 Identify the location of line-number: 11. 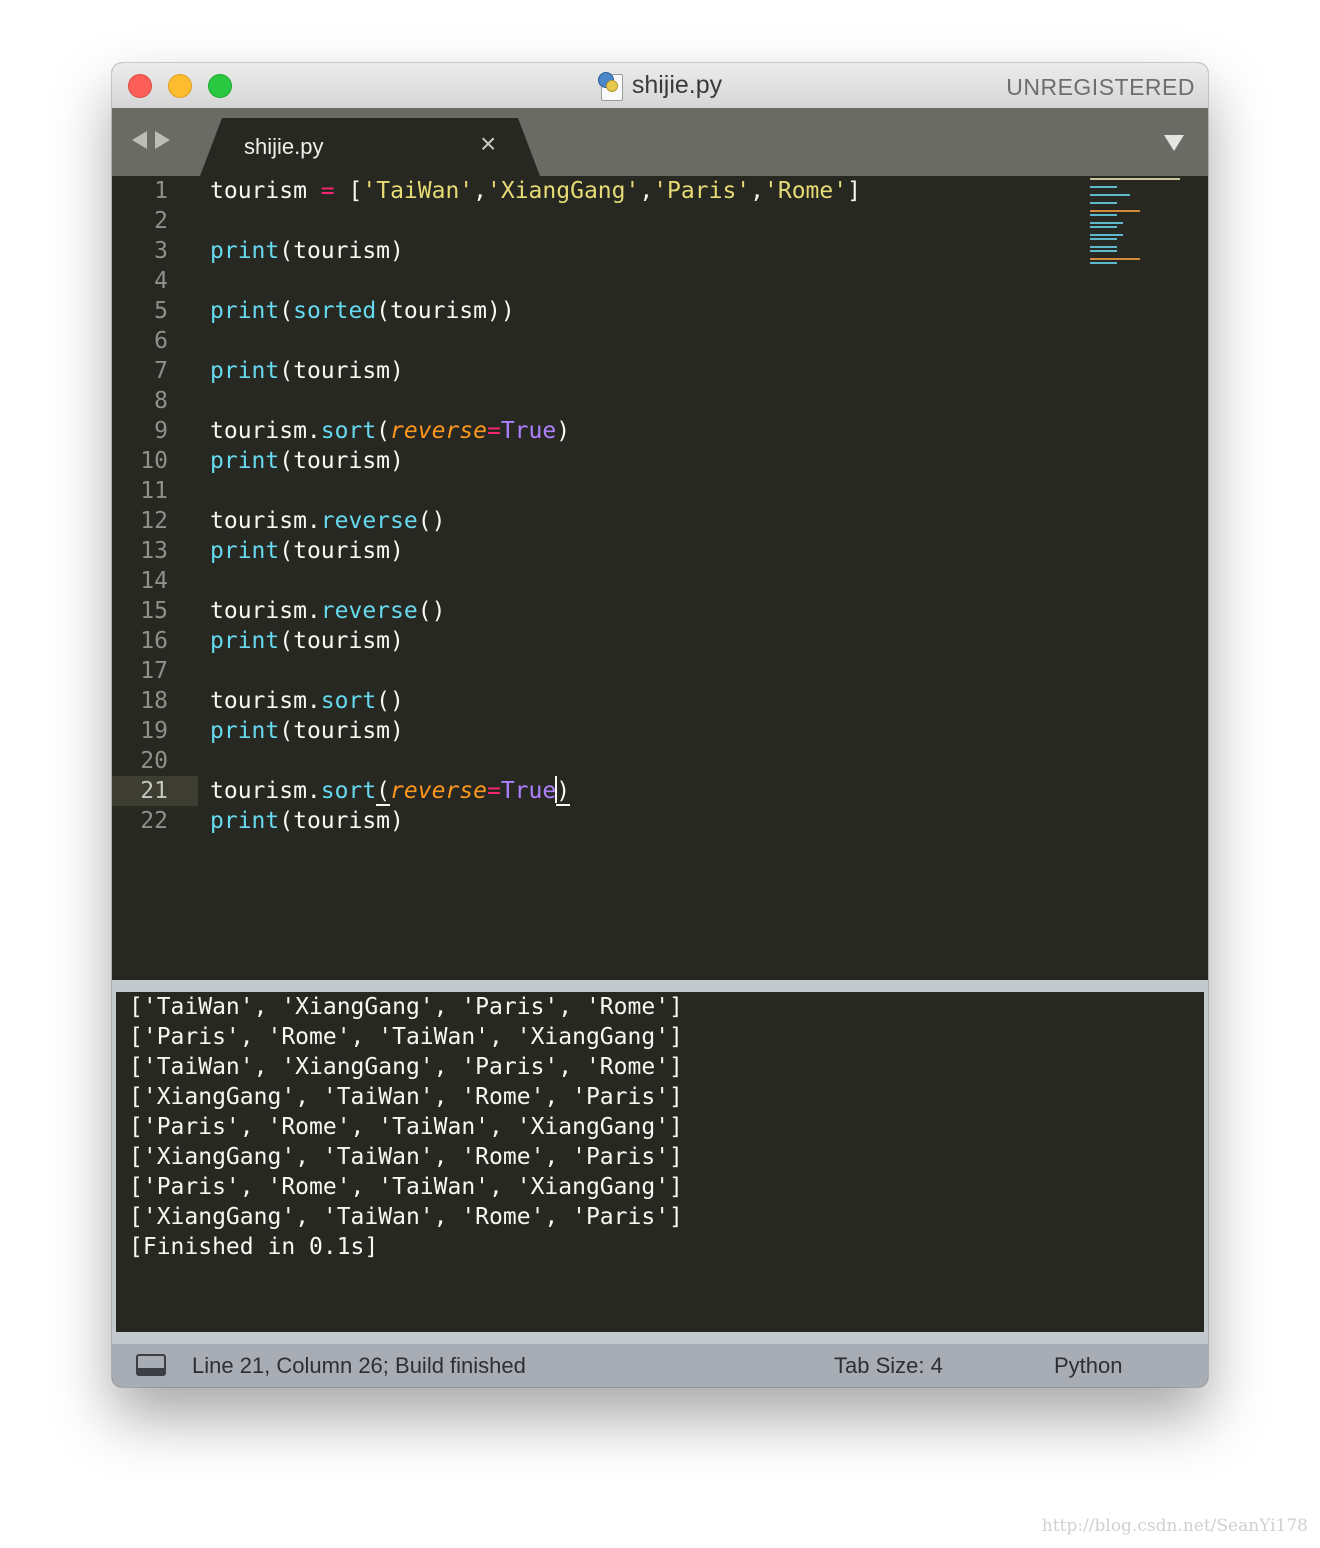
(154, 491).